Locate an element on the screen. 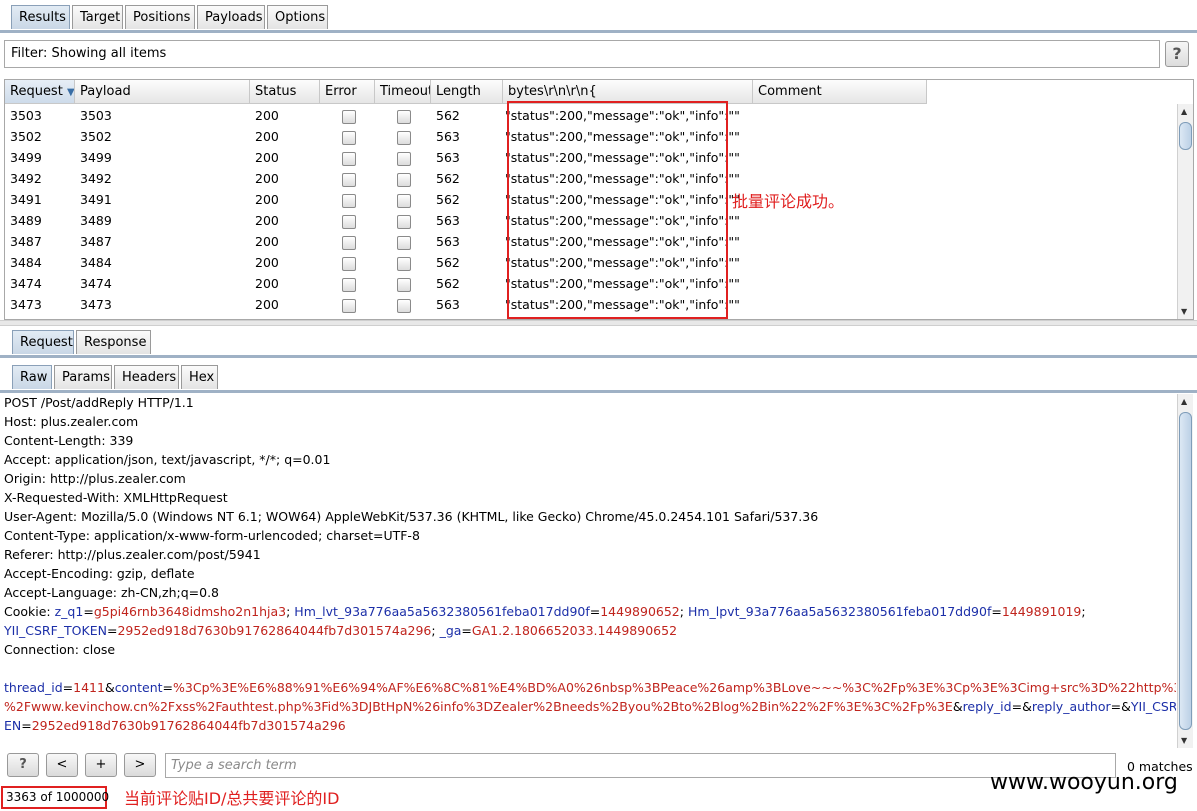 This screenshot has height=811, width=1197. col-length: Length is located at coordinates (467, 92).